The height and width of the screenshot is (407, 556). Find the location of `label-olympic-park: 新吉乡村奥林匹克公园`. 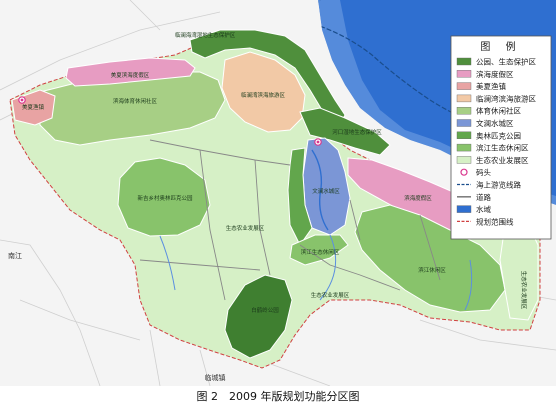

label-olympic-park: 新吉乡村奥林匹克公园 is located at coordinates (165, 198).